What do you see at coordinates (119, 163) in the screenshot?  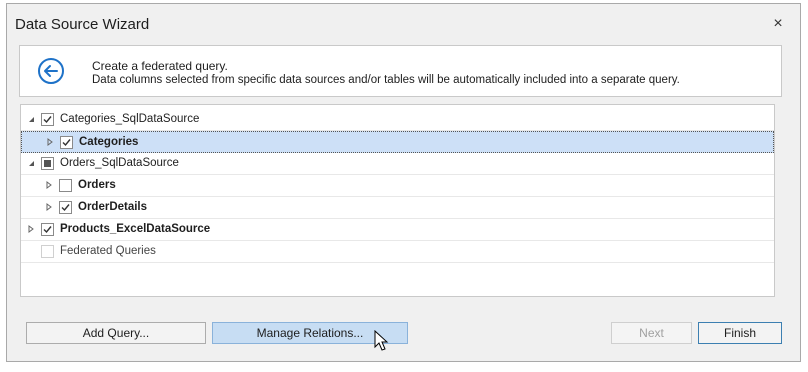 I see `tree-row-label: Orders_SqlDataSource` at bounding box center [119, 163].